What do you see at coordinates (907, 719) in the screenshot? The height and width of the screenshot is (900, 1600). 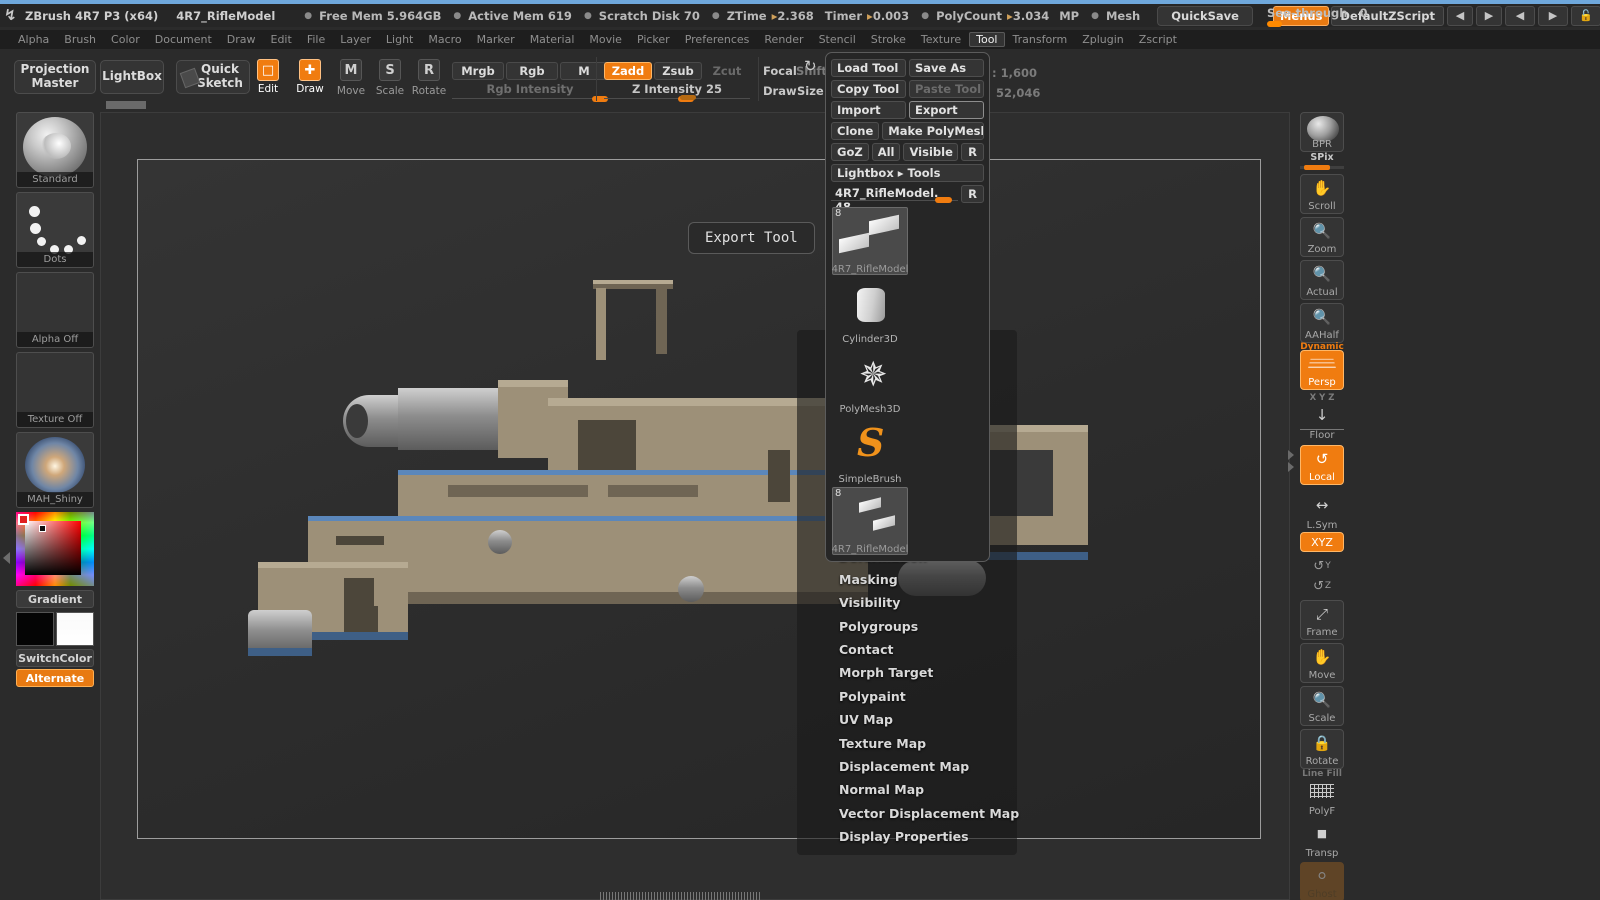 I see `tool-section-uv-map: UV Map` at bounding box center [907, 719].